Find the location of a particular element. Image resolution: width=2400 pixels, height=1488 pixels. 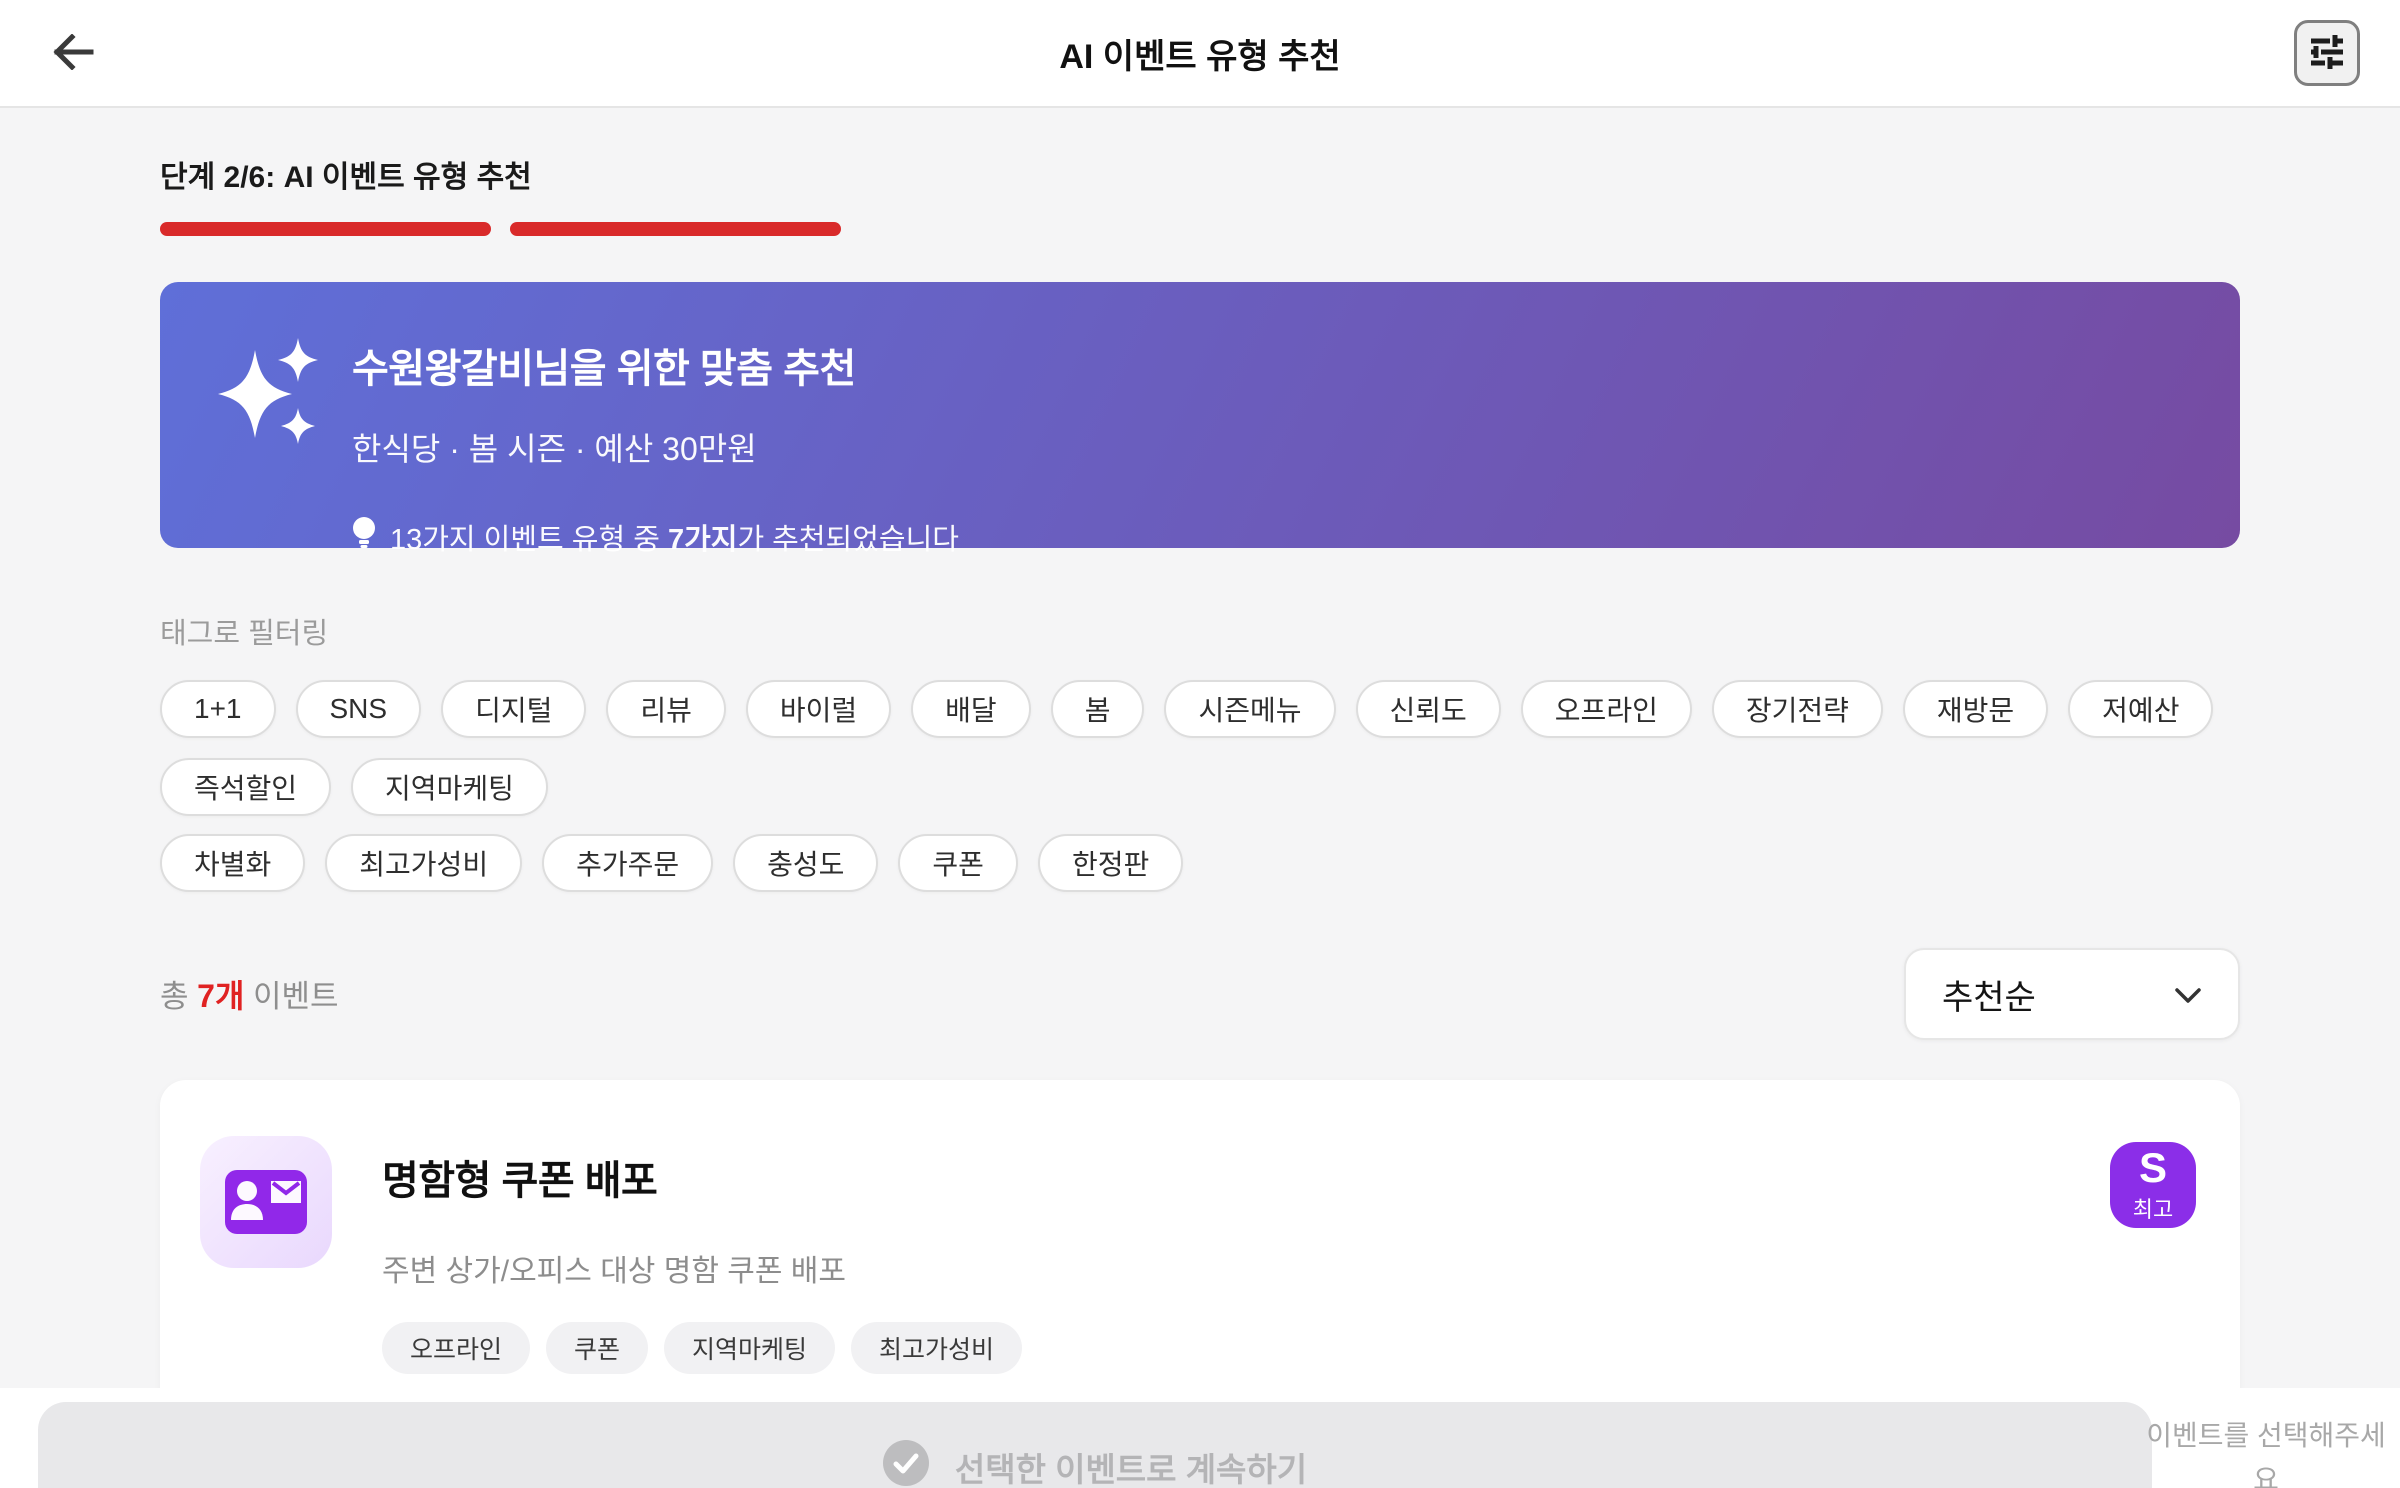

progress-bar is located at coordinates (1200, 229).